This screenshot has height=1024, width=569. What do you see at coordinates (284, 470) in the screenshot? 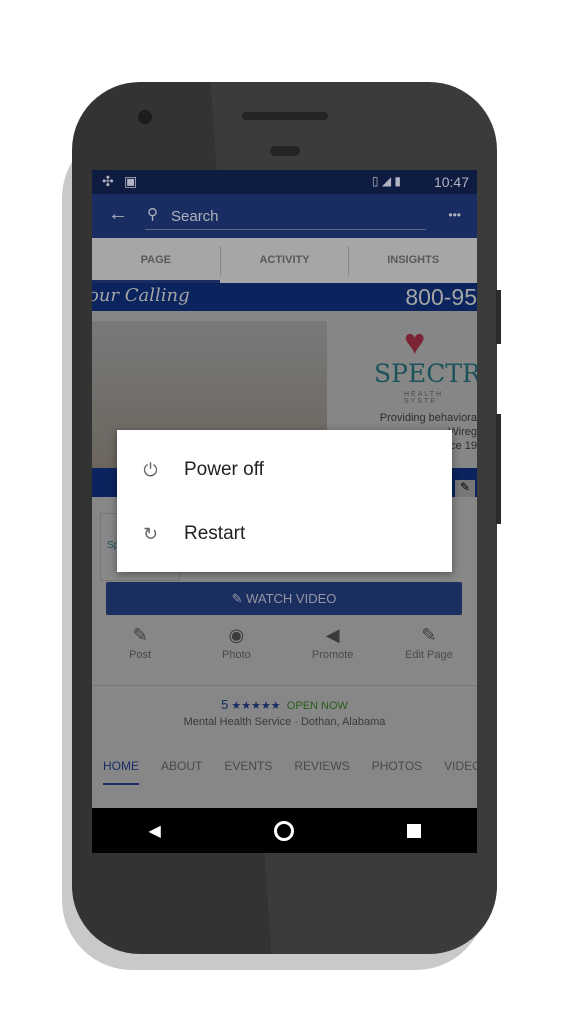
I see `power-off-option: ⏻ Power off` at bounding box center [284, 470].